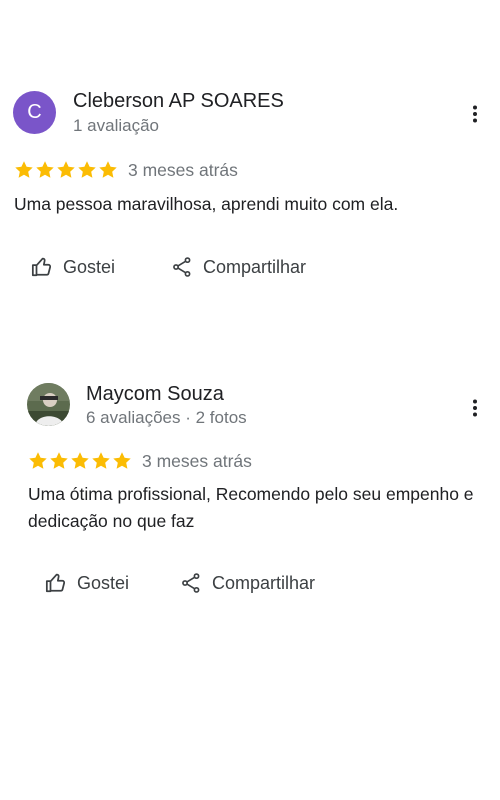 The image size is (500, 800). I want to click on reviewer-name: Maycom Souza, so click(155, 394).